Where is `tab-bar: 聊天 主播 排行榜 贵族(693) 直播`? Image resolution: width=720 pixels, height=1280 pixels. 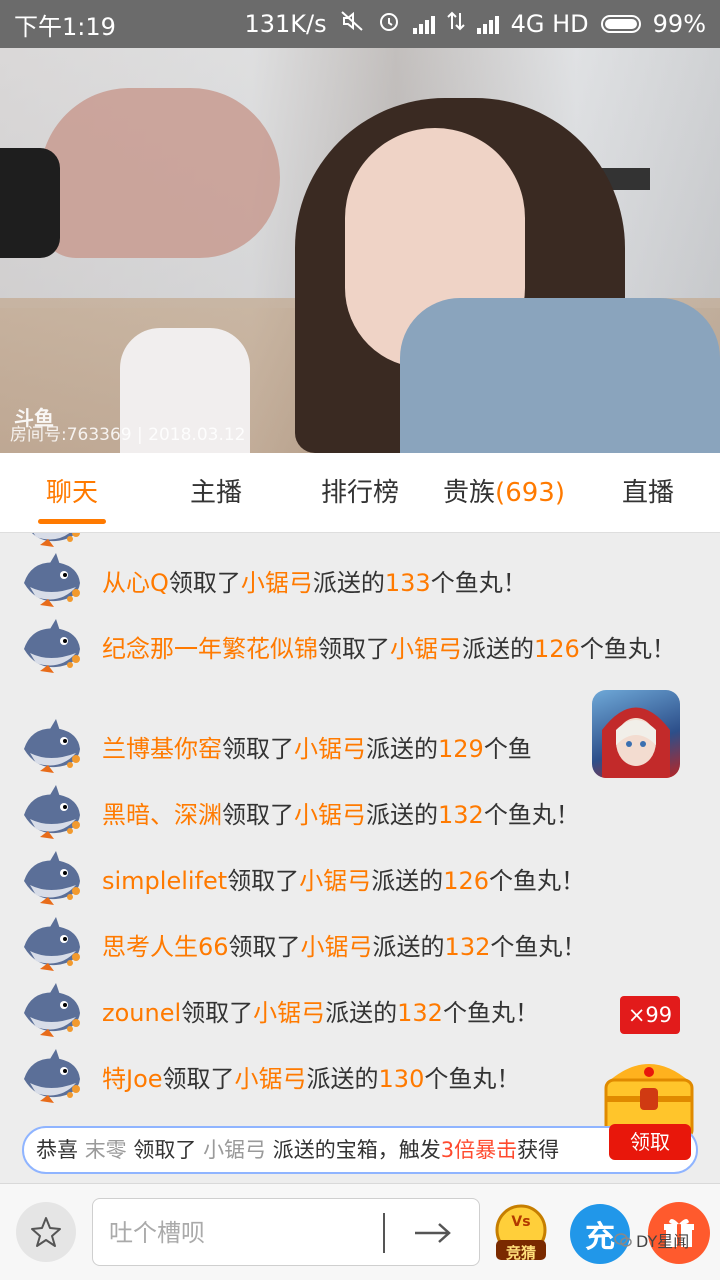 tab-bar: 聊天 主播 排行榜 贵族(693) 直播 is located at coordinates (360, 493).